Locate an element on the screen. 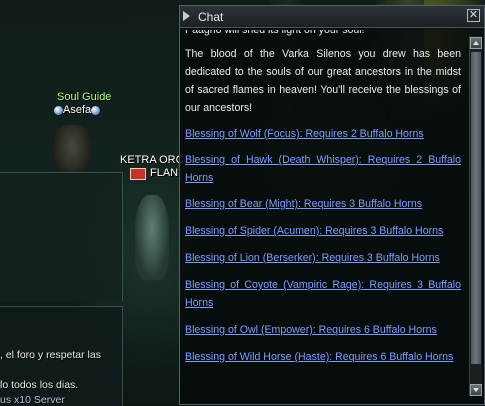 The width and height of the screenshot is (485, 406). clan-flag-icon is located at coordinates (138, 174).